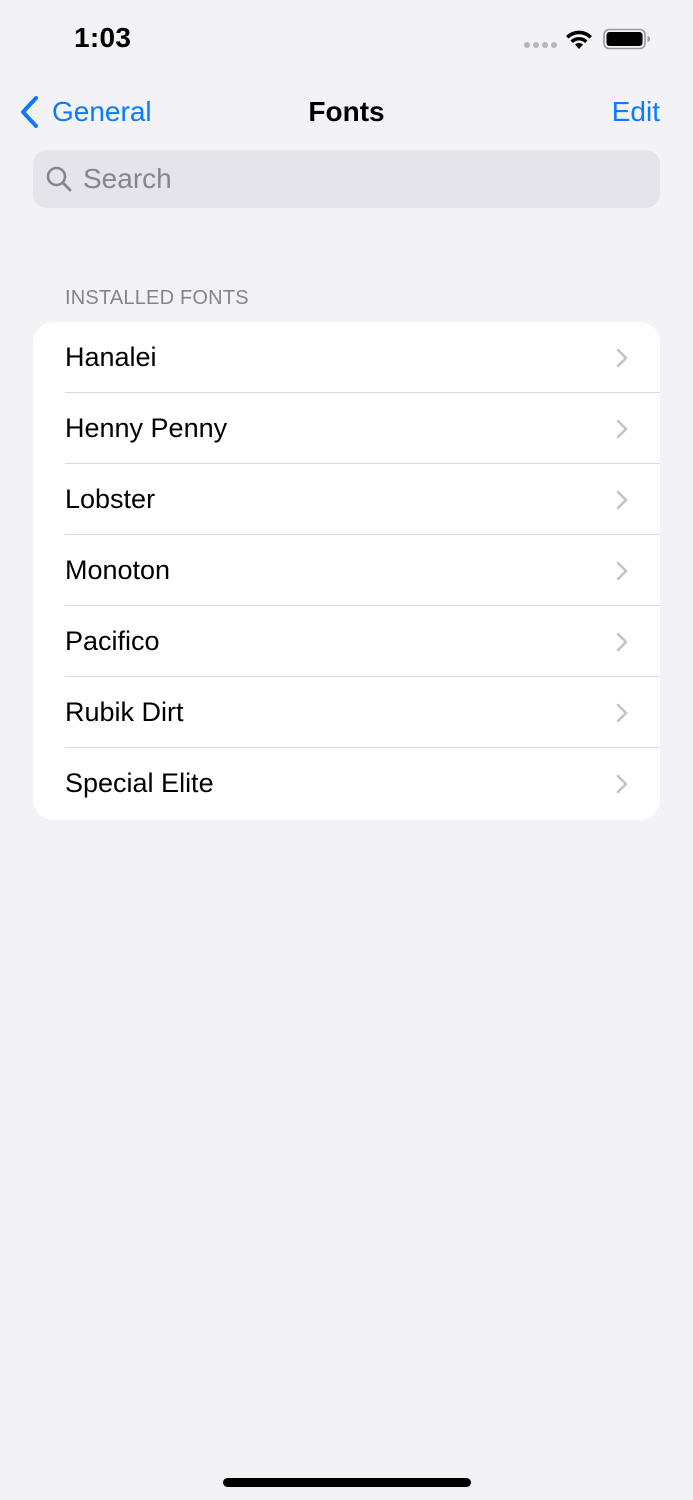 This screenshot has width=693, height=1500. I want to click on font-name: Pacifico, so click(112, 641).